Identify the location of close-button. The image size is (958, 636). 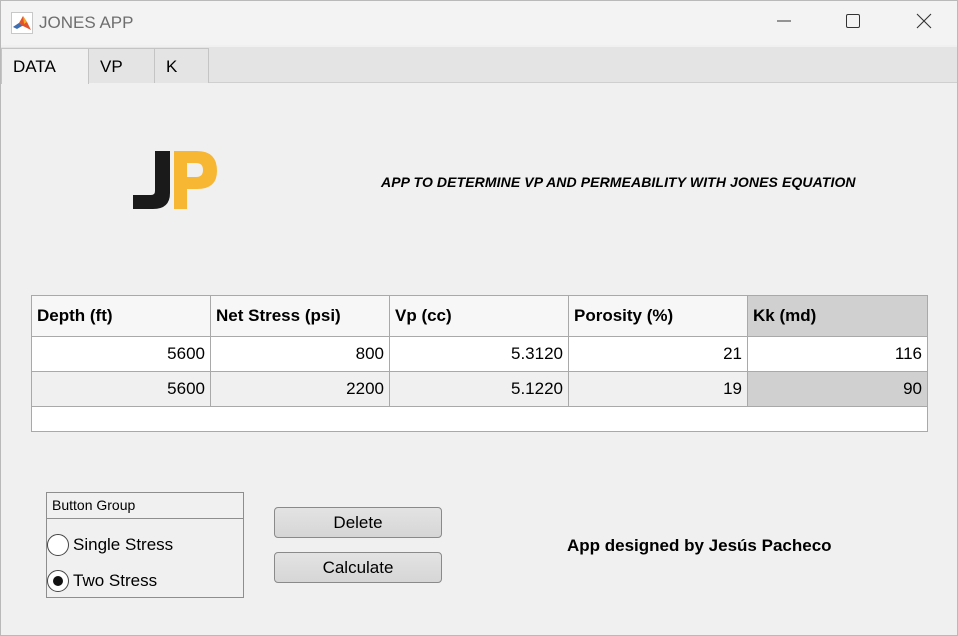
(924, 23).